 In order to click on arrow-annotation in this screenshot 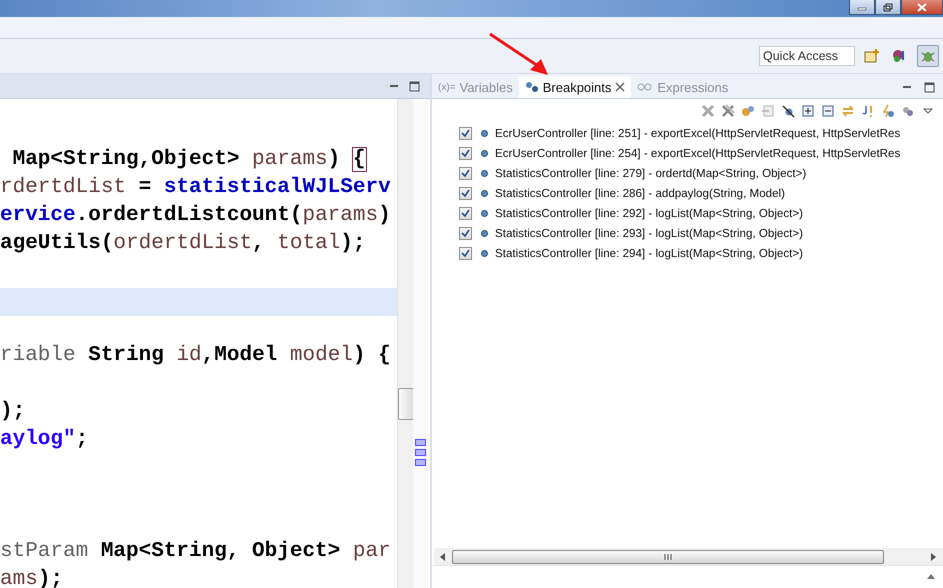, I will do `click(519, 54)`.